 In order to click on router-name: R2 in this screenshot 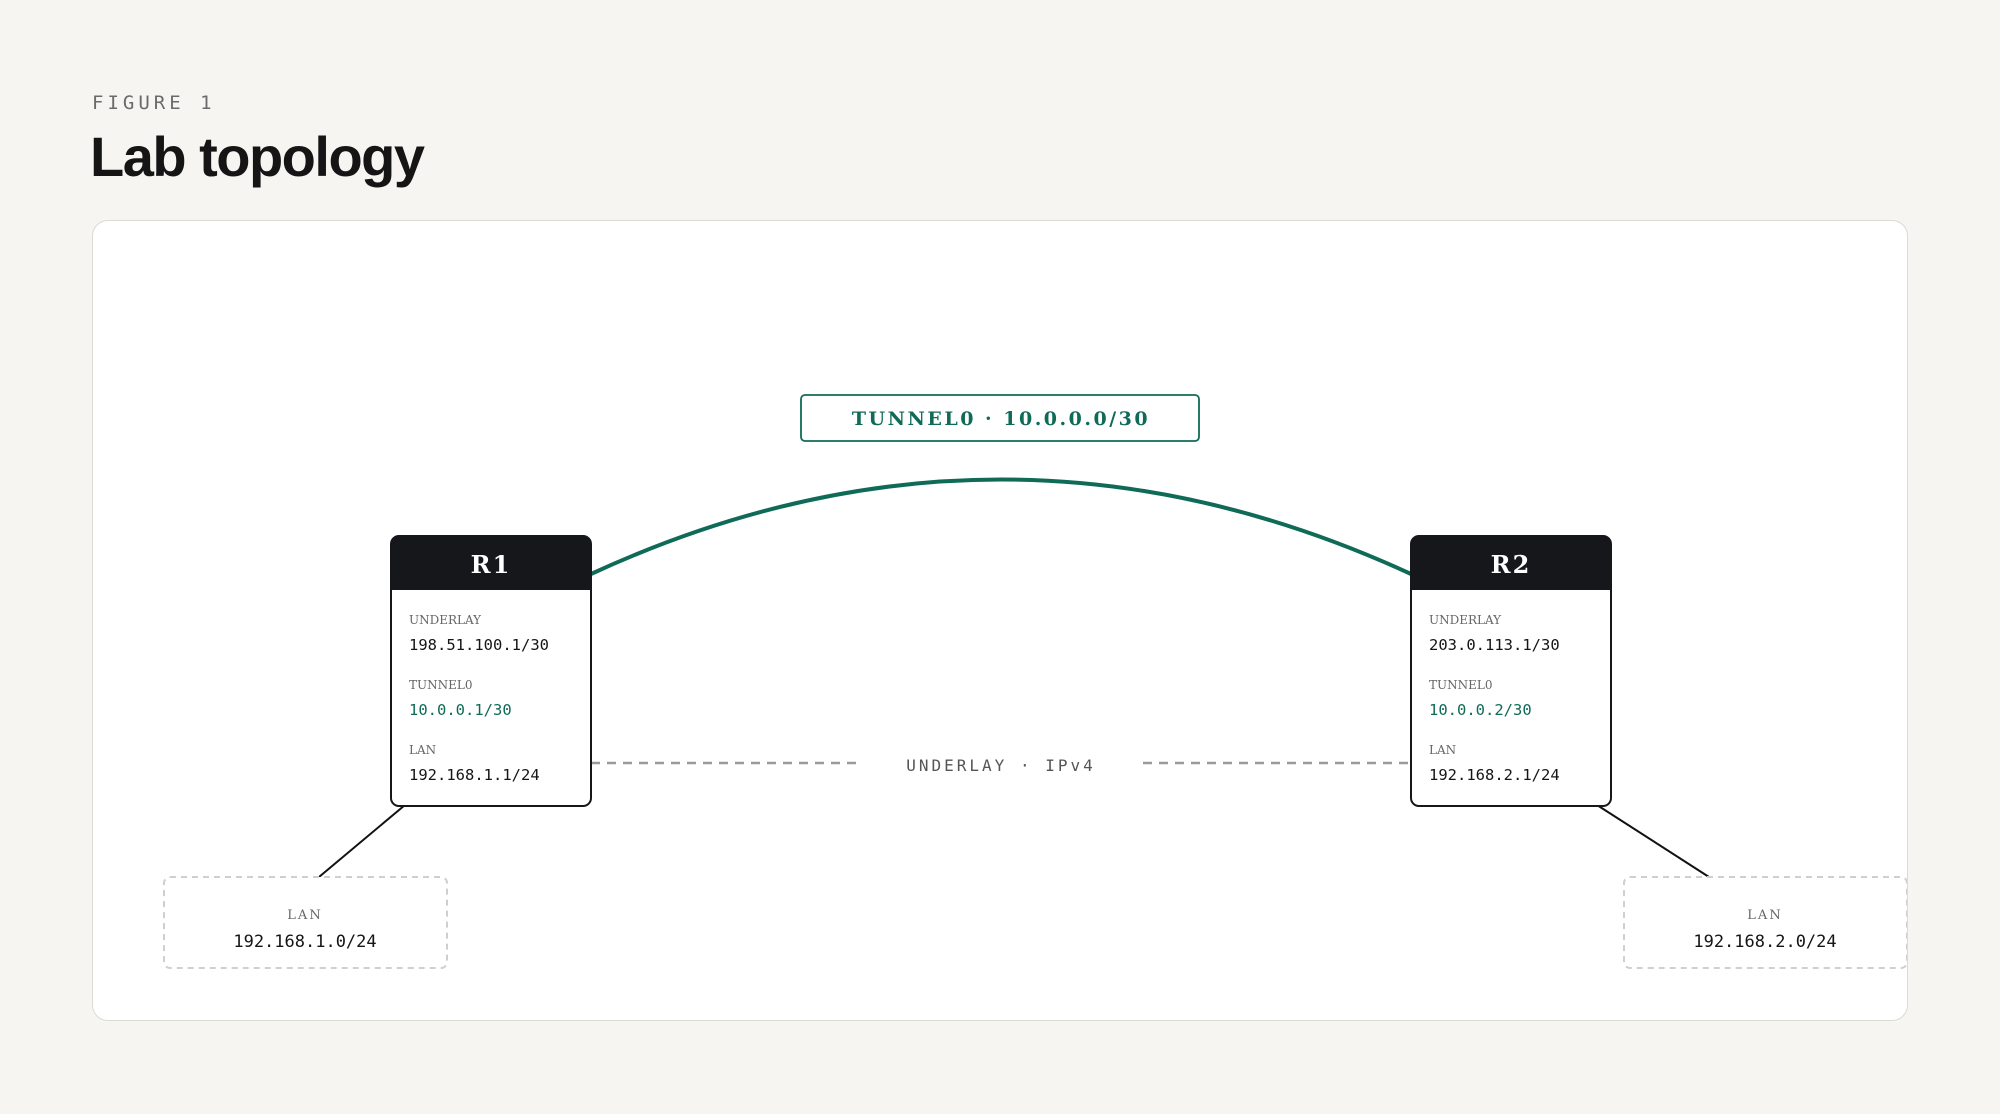, I will do `click(1511, 564)`.